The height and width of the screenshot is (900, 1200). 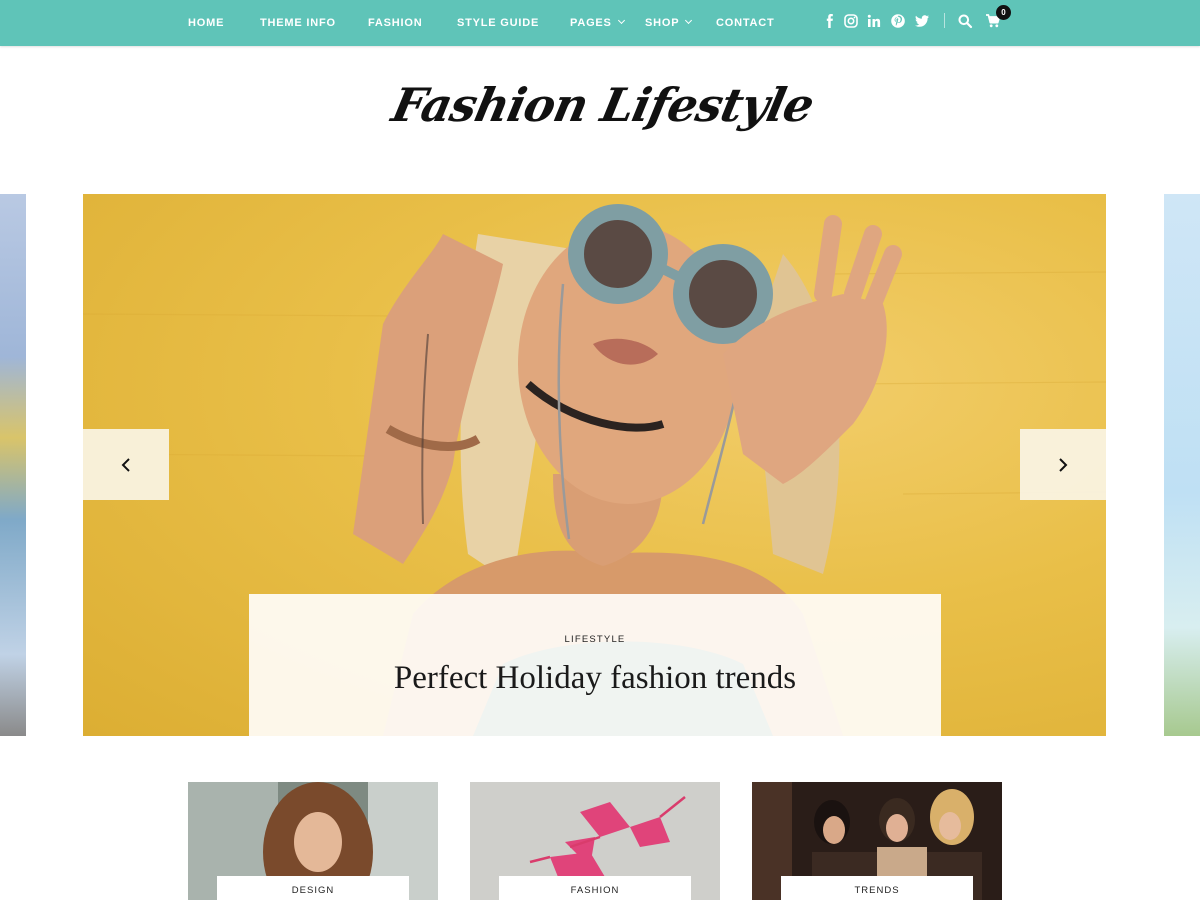 What do you see at coordinates (877, 888) in the screenshot?
I see `card-category: TRENDS` at bounding box center [877, 888].